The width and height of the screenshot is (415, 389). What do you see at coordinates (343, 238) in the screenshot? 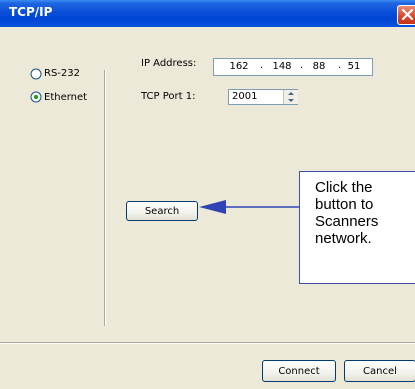
I see `callout-line-4: network.` at bounding box center [343, 238].